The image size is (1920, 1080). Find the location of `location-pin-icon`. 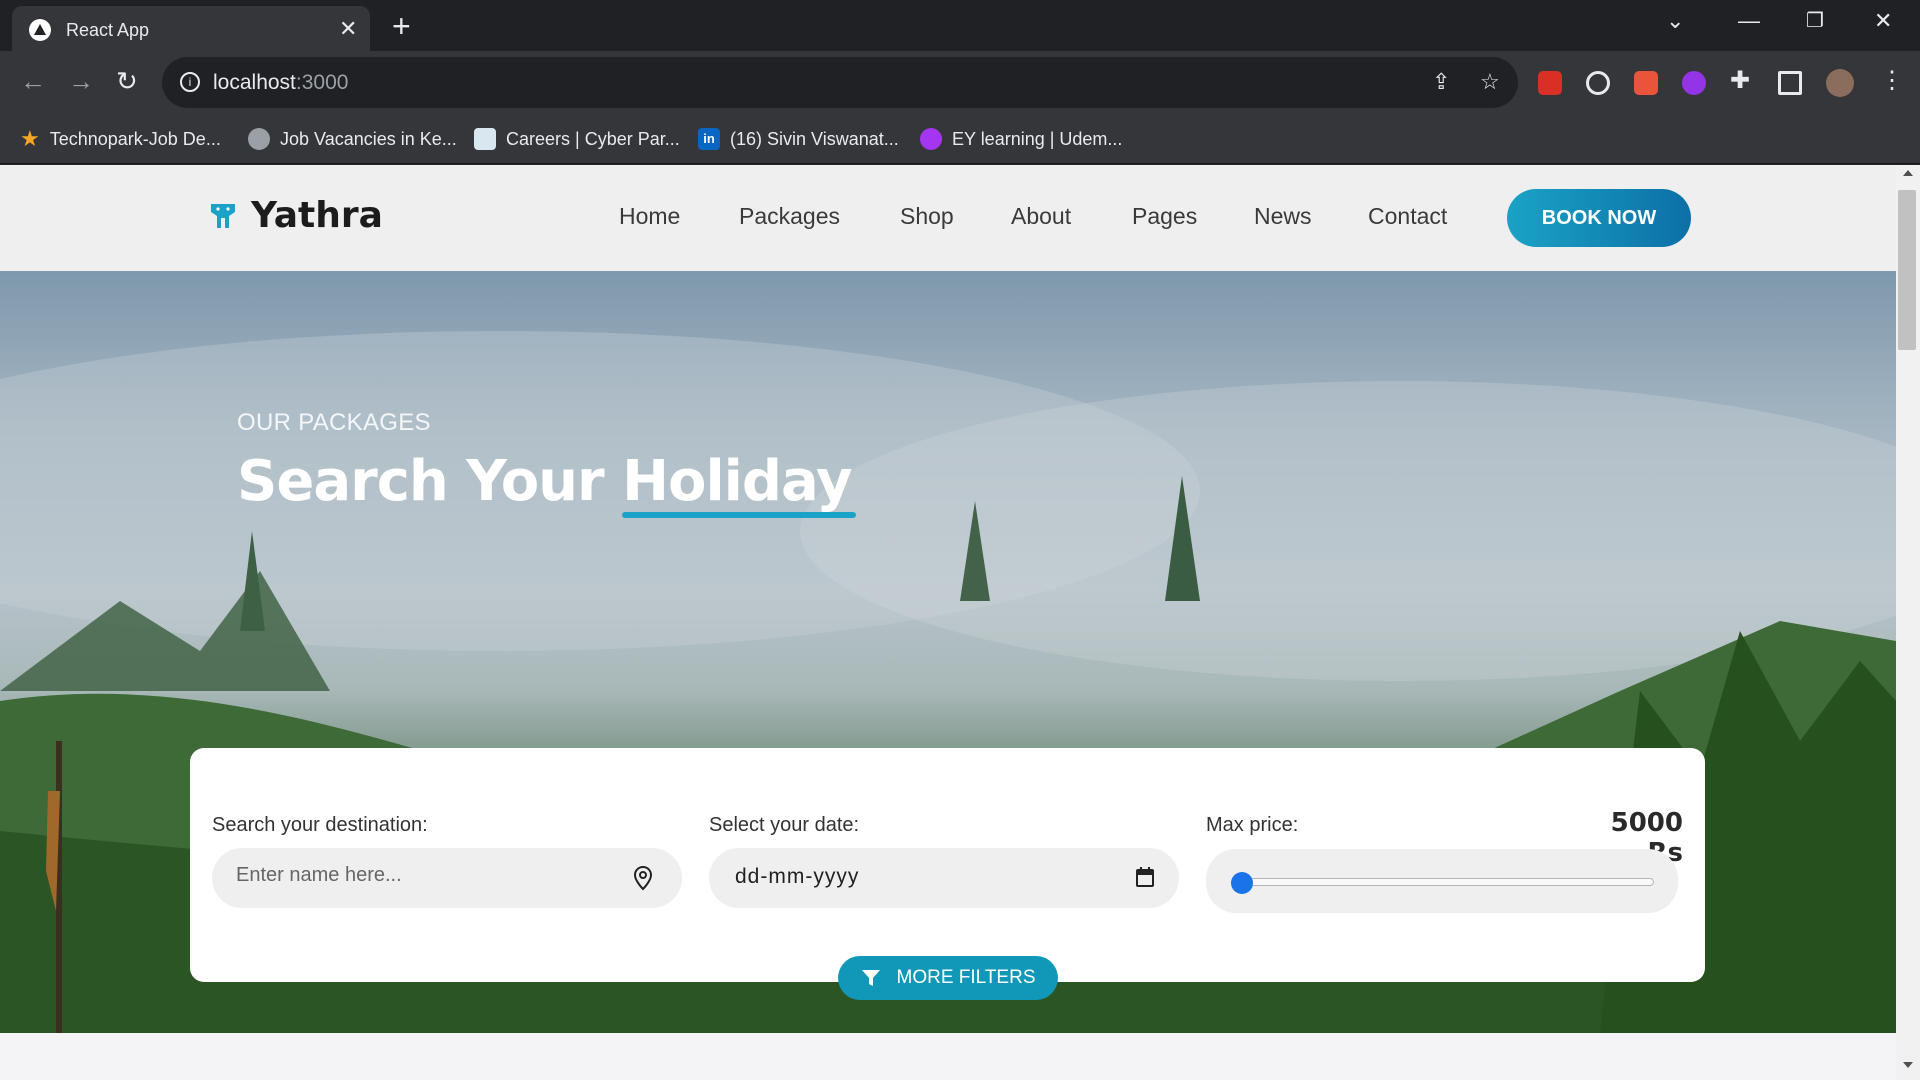

location-pin-icon is located at coordinates (643, 878).